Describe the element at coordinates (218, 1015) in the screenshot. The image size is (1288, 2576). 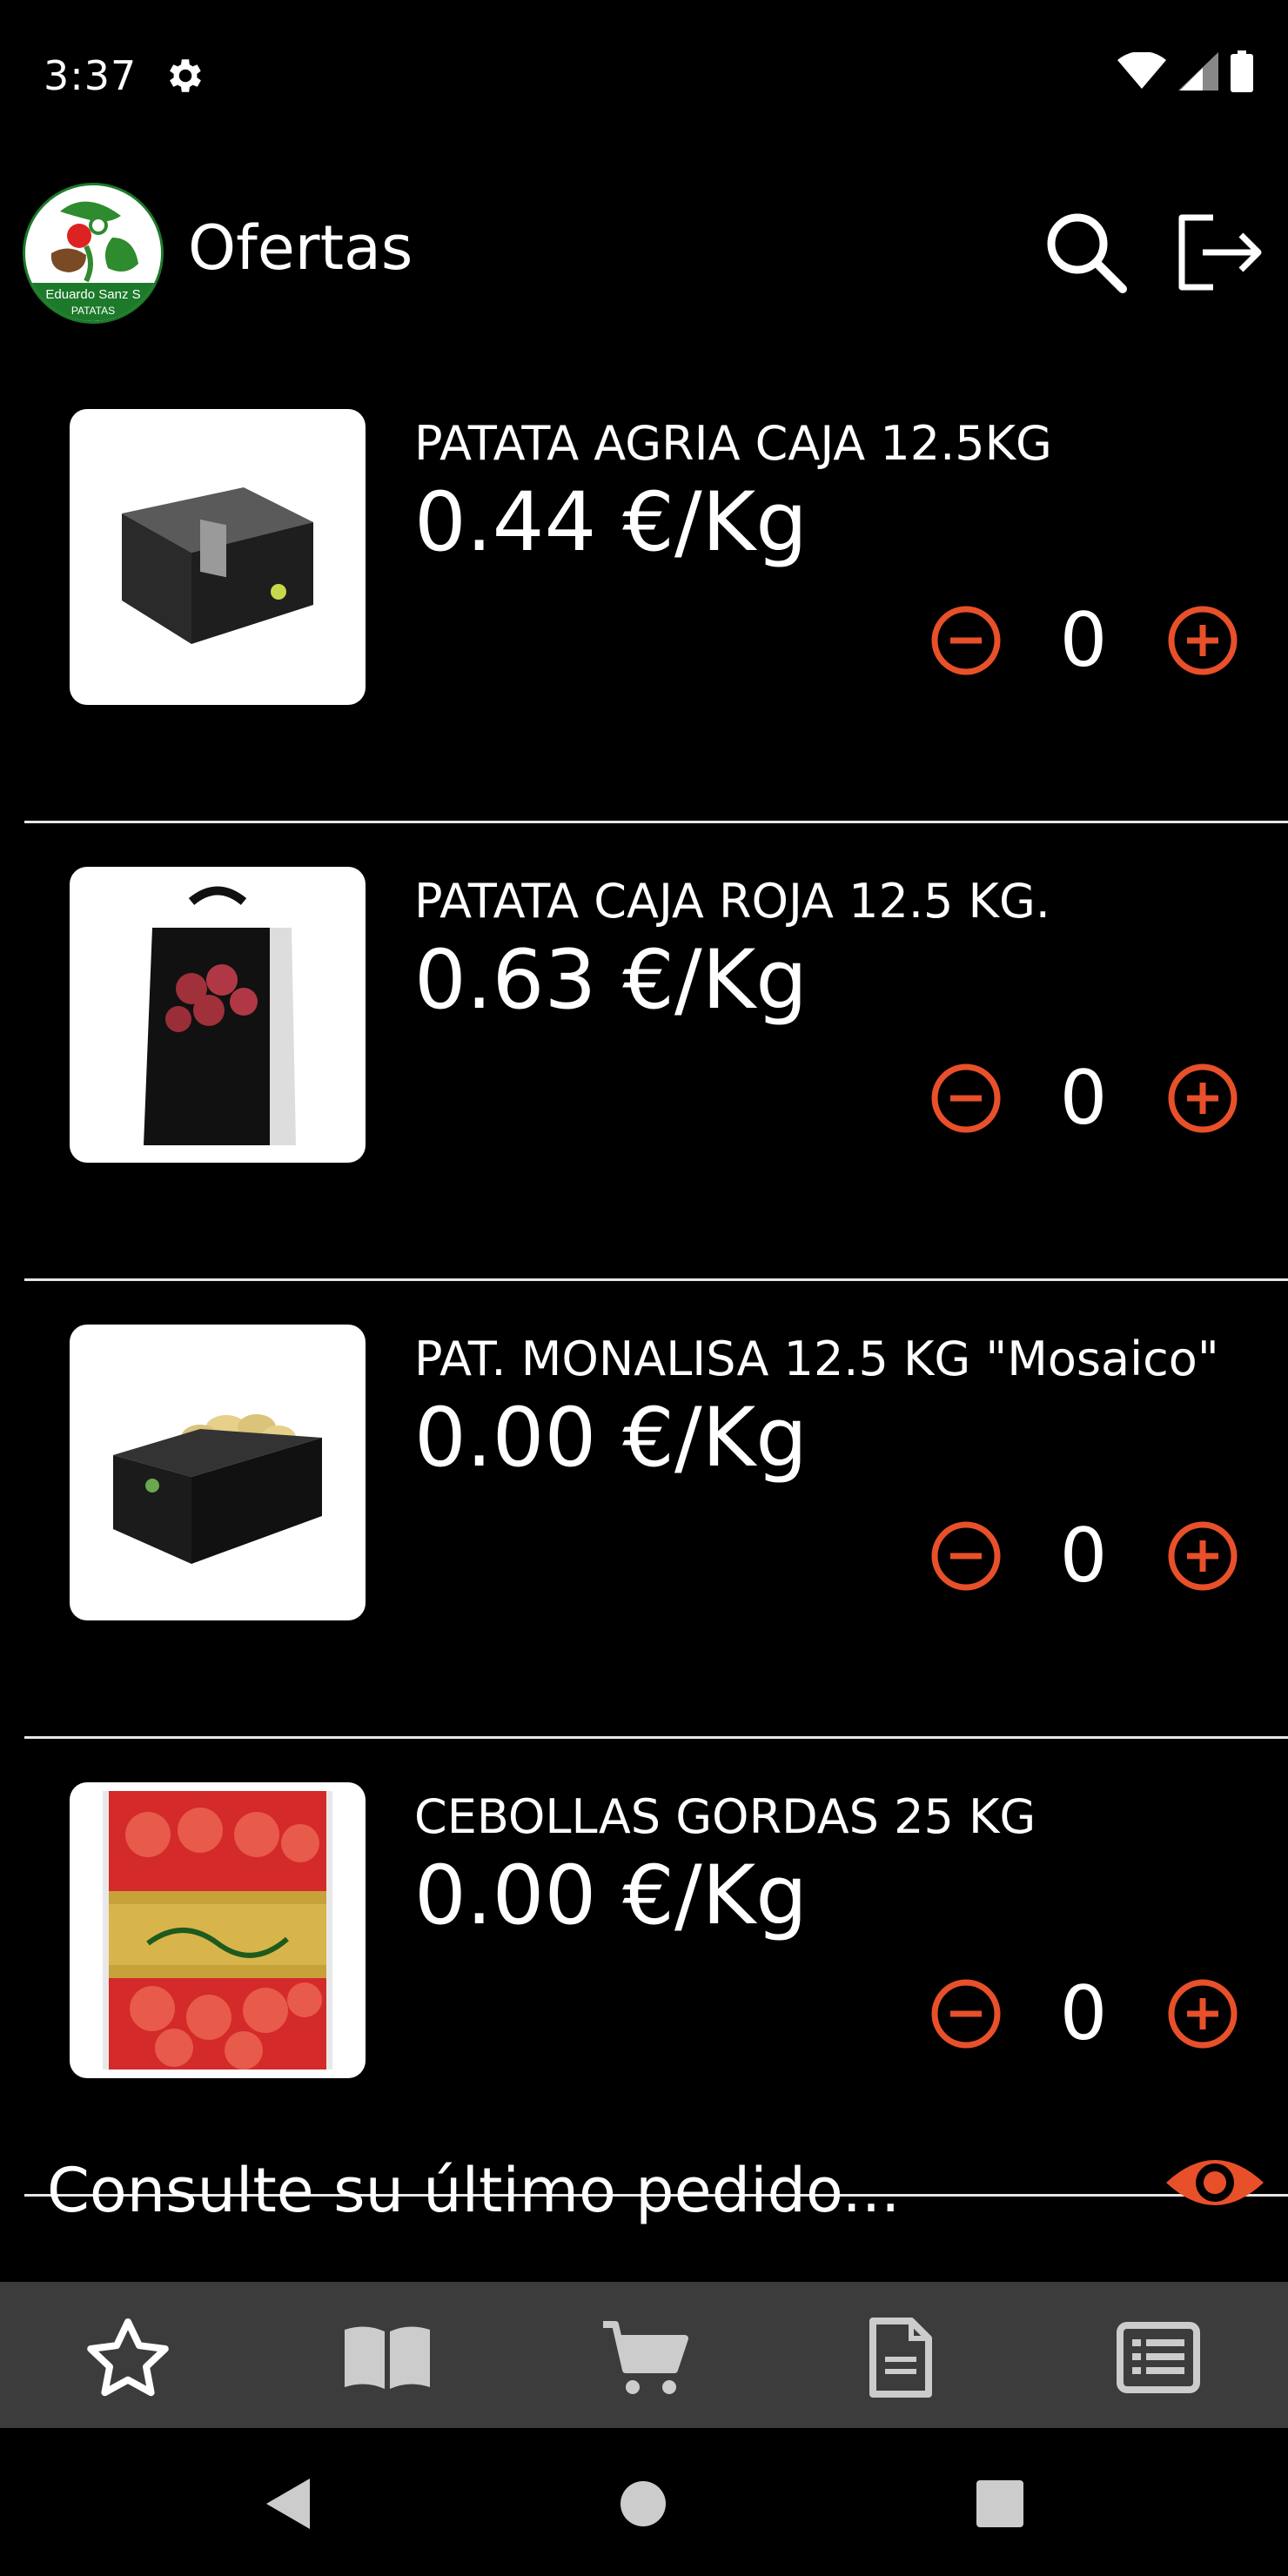
I see `product-image-red-potato-bag` at that location.